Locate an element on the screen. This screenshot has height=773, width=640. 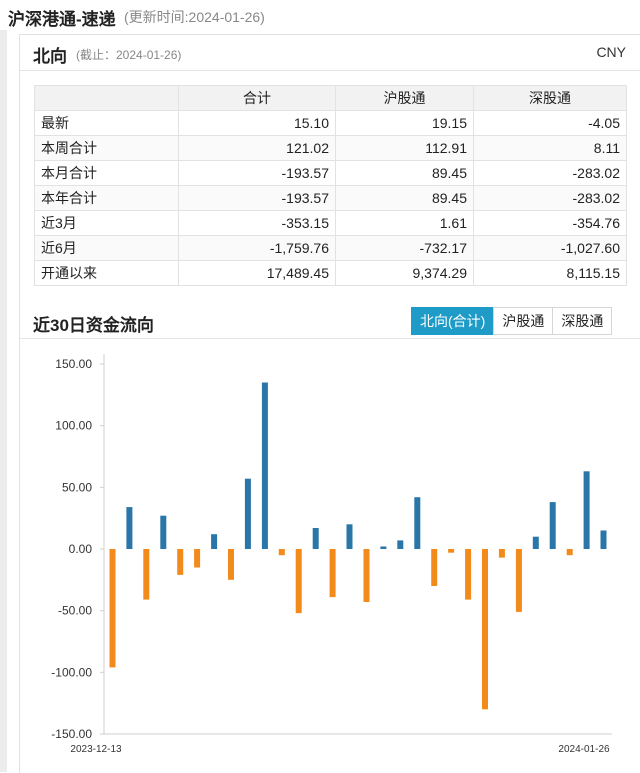
table-row: 最新 15.10 19.15 -4.05 is located at coordinates (330, 123).